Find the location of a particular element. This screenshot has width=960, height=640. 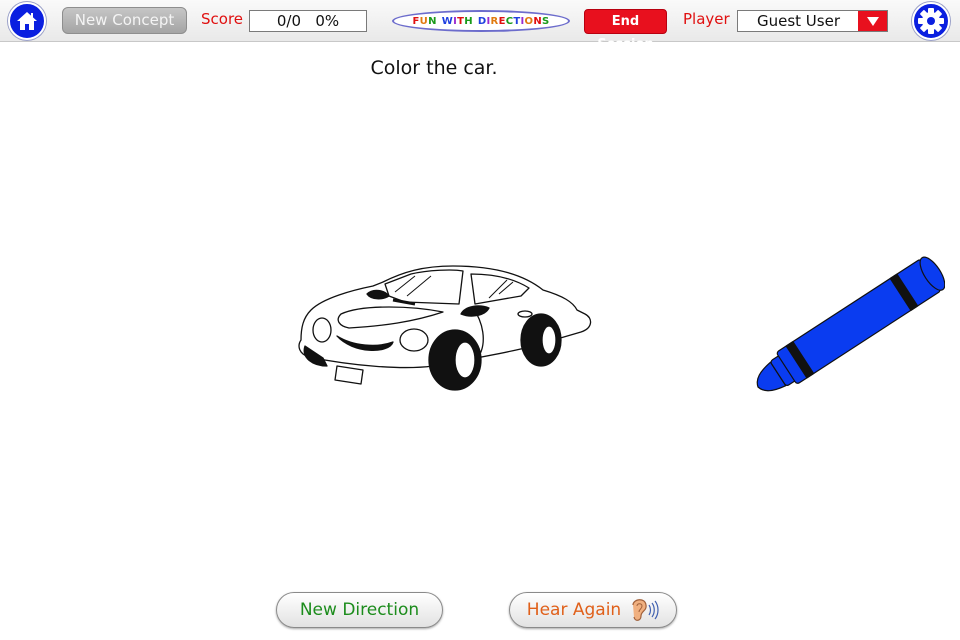

new-concept-button: New Concept is located at coordinates (124, 20).